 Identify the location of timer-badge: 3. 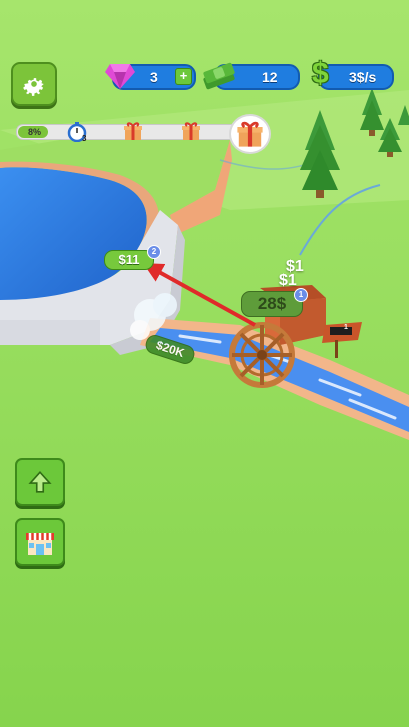
(84, 138).